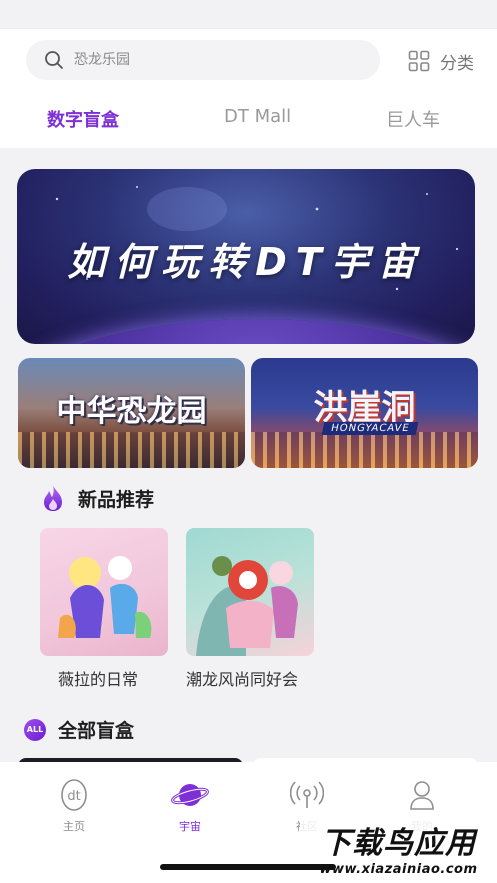 Image resolution: width=497 pixels, height=883 pixels. I want to click on product-card: 潮龙风尚同好会, so click(250, 609).